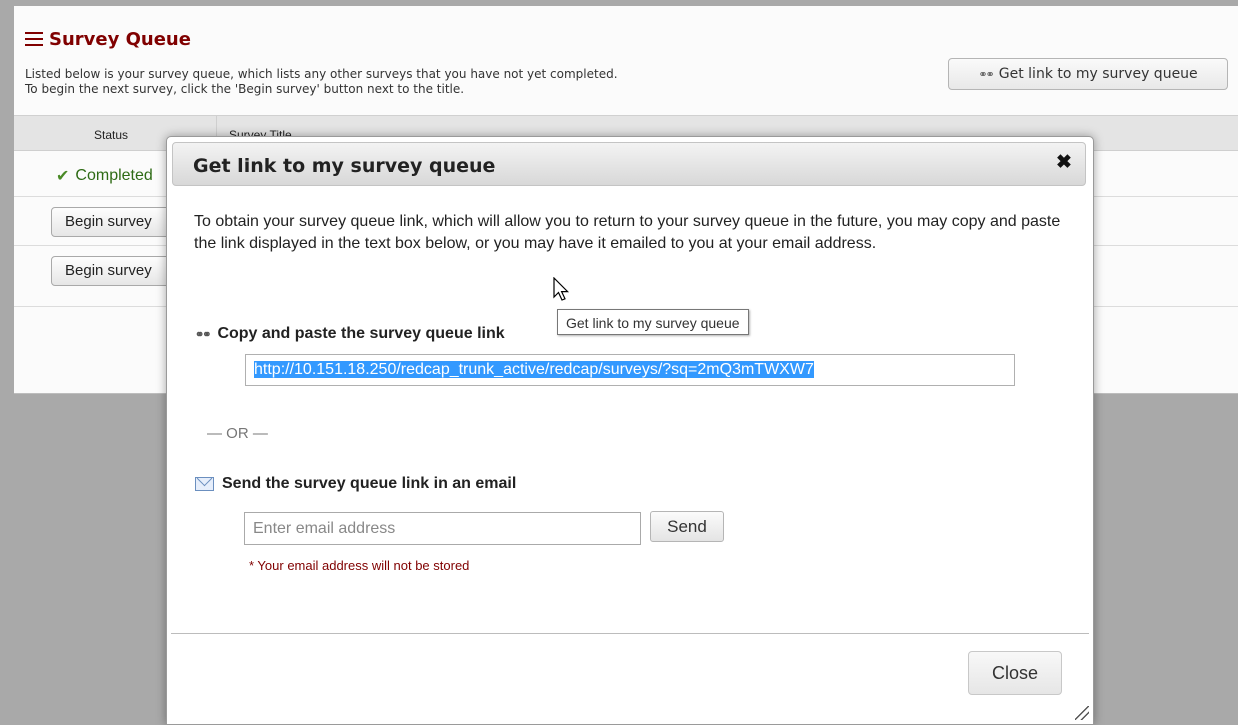 The height and width of the screenshot is (725, 1238). Describe the element at coordinates (111, 135) in the screenshot. I see `column-header-status: Status` at that location.